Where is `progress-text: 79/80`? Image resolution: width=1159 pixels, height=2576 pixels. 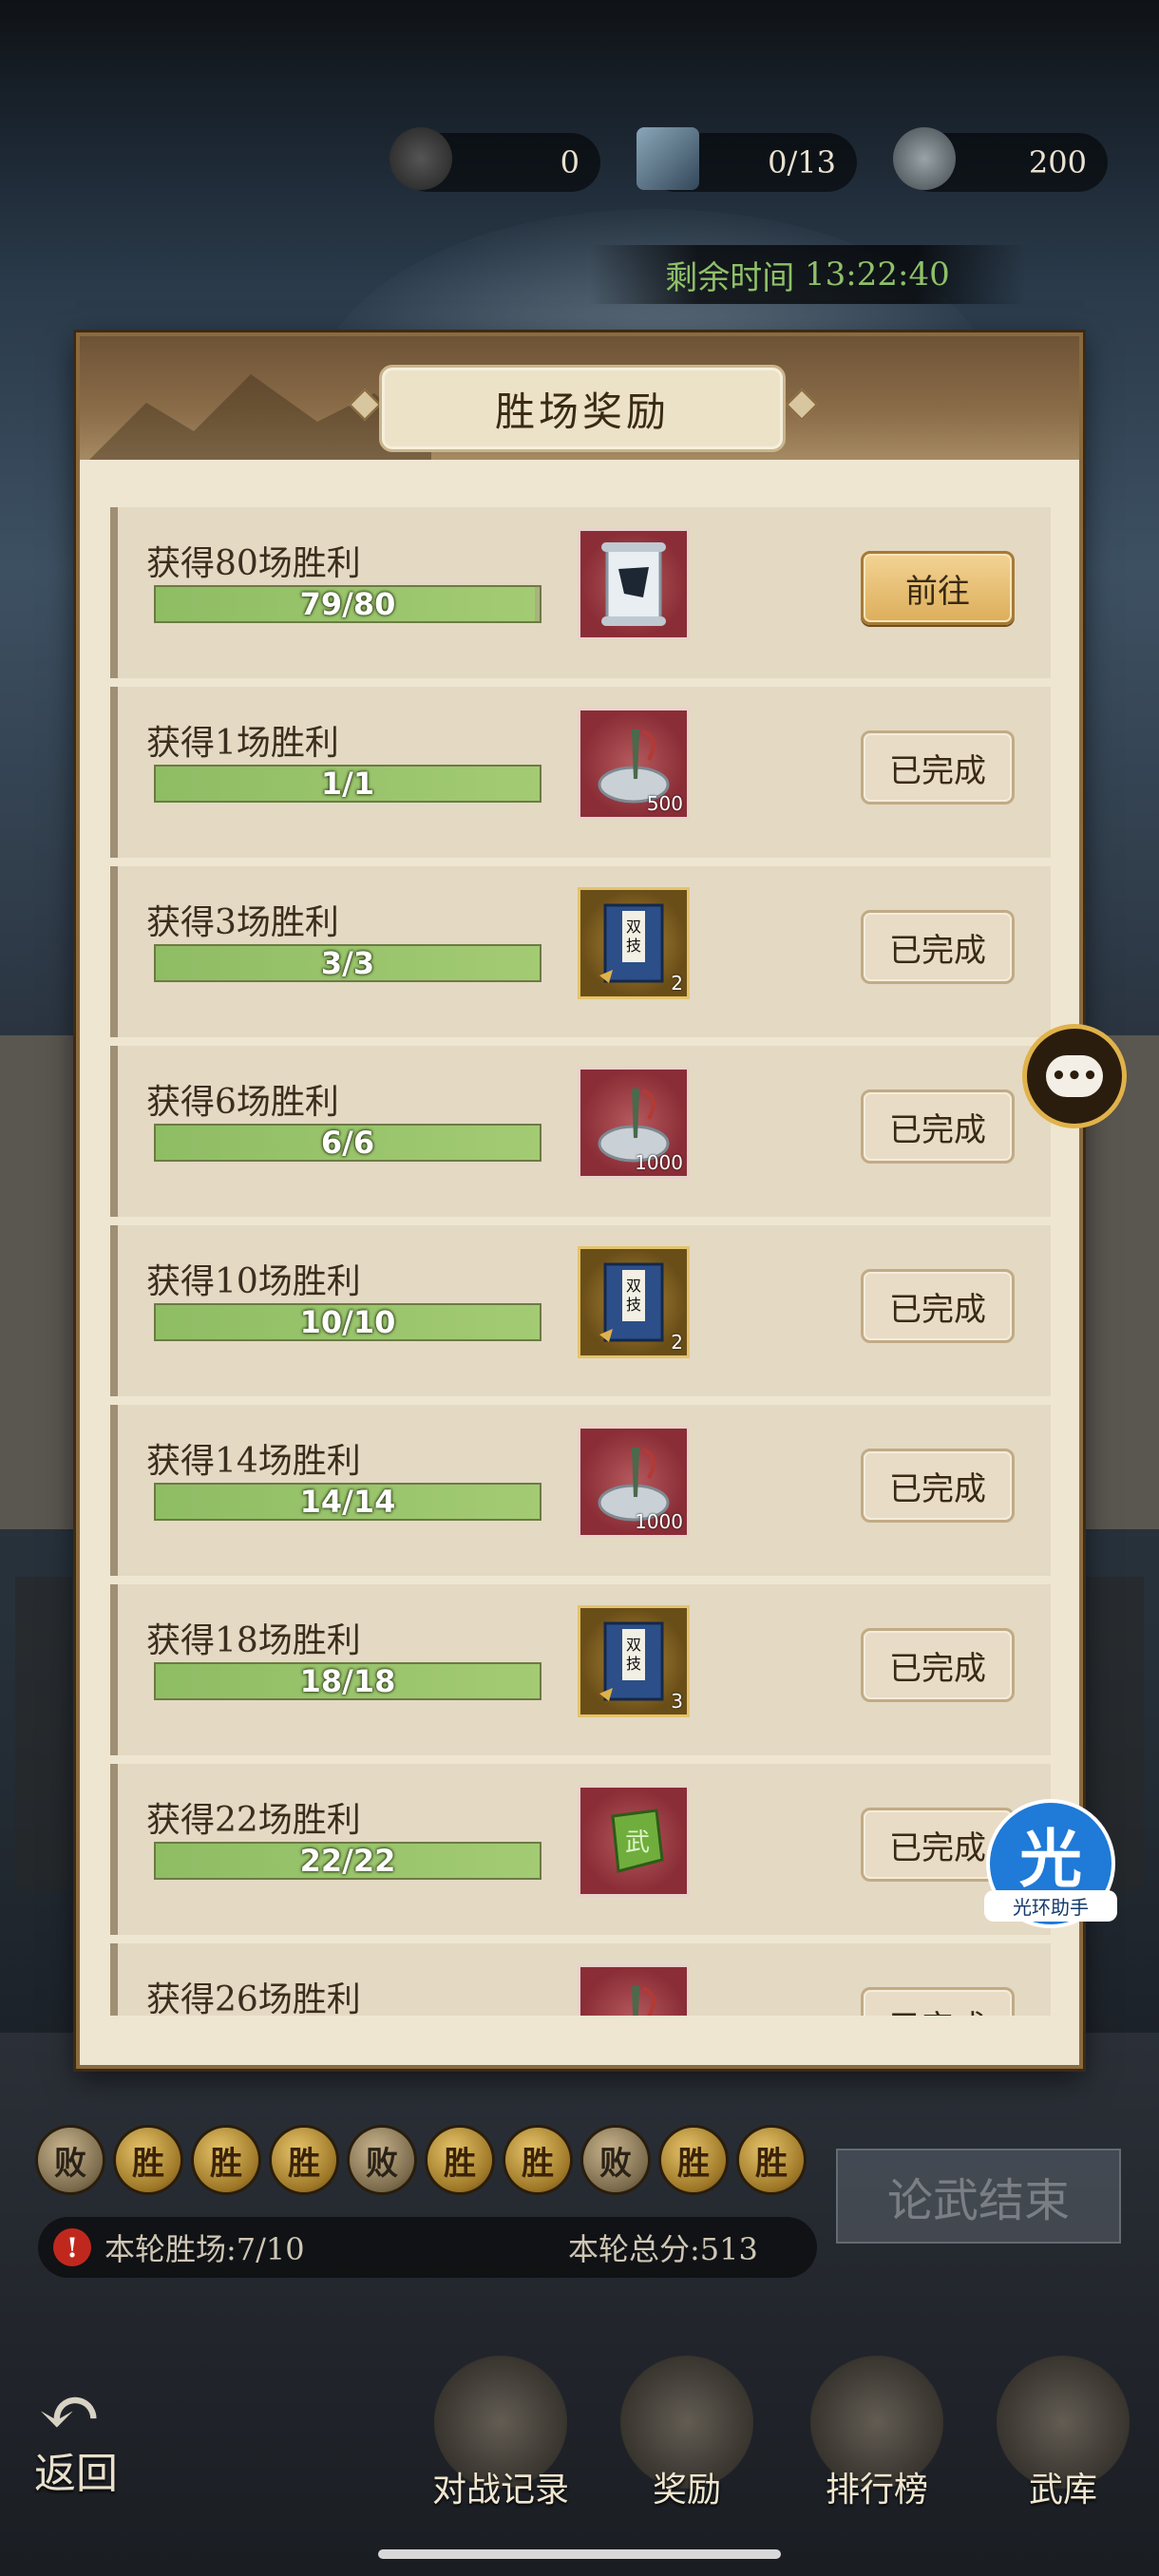 progress-text: 79/80 is located at coordinates (347, 604).